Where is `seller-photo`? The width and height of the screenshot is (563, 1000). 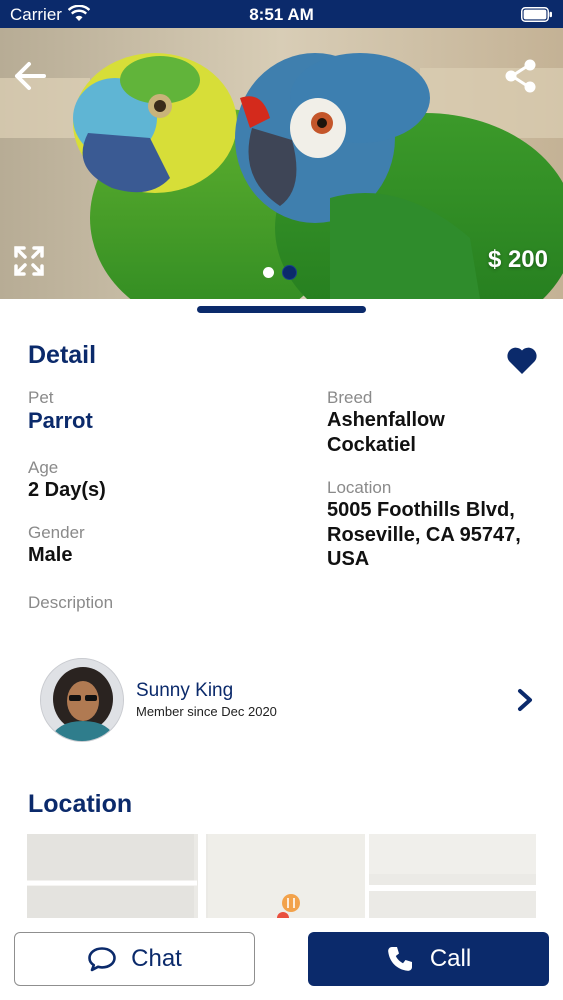
seller-photo is located at coordinates (82, 700).